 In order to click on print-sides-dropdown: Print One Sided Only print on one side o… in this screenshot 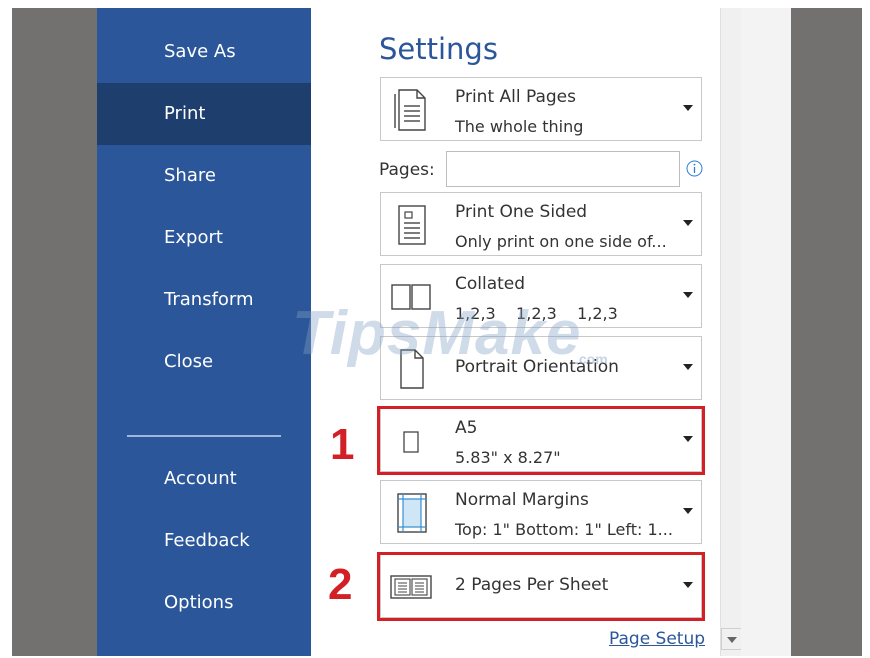, I will do `click(541, 224)`.